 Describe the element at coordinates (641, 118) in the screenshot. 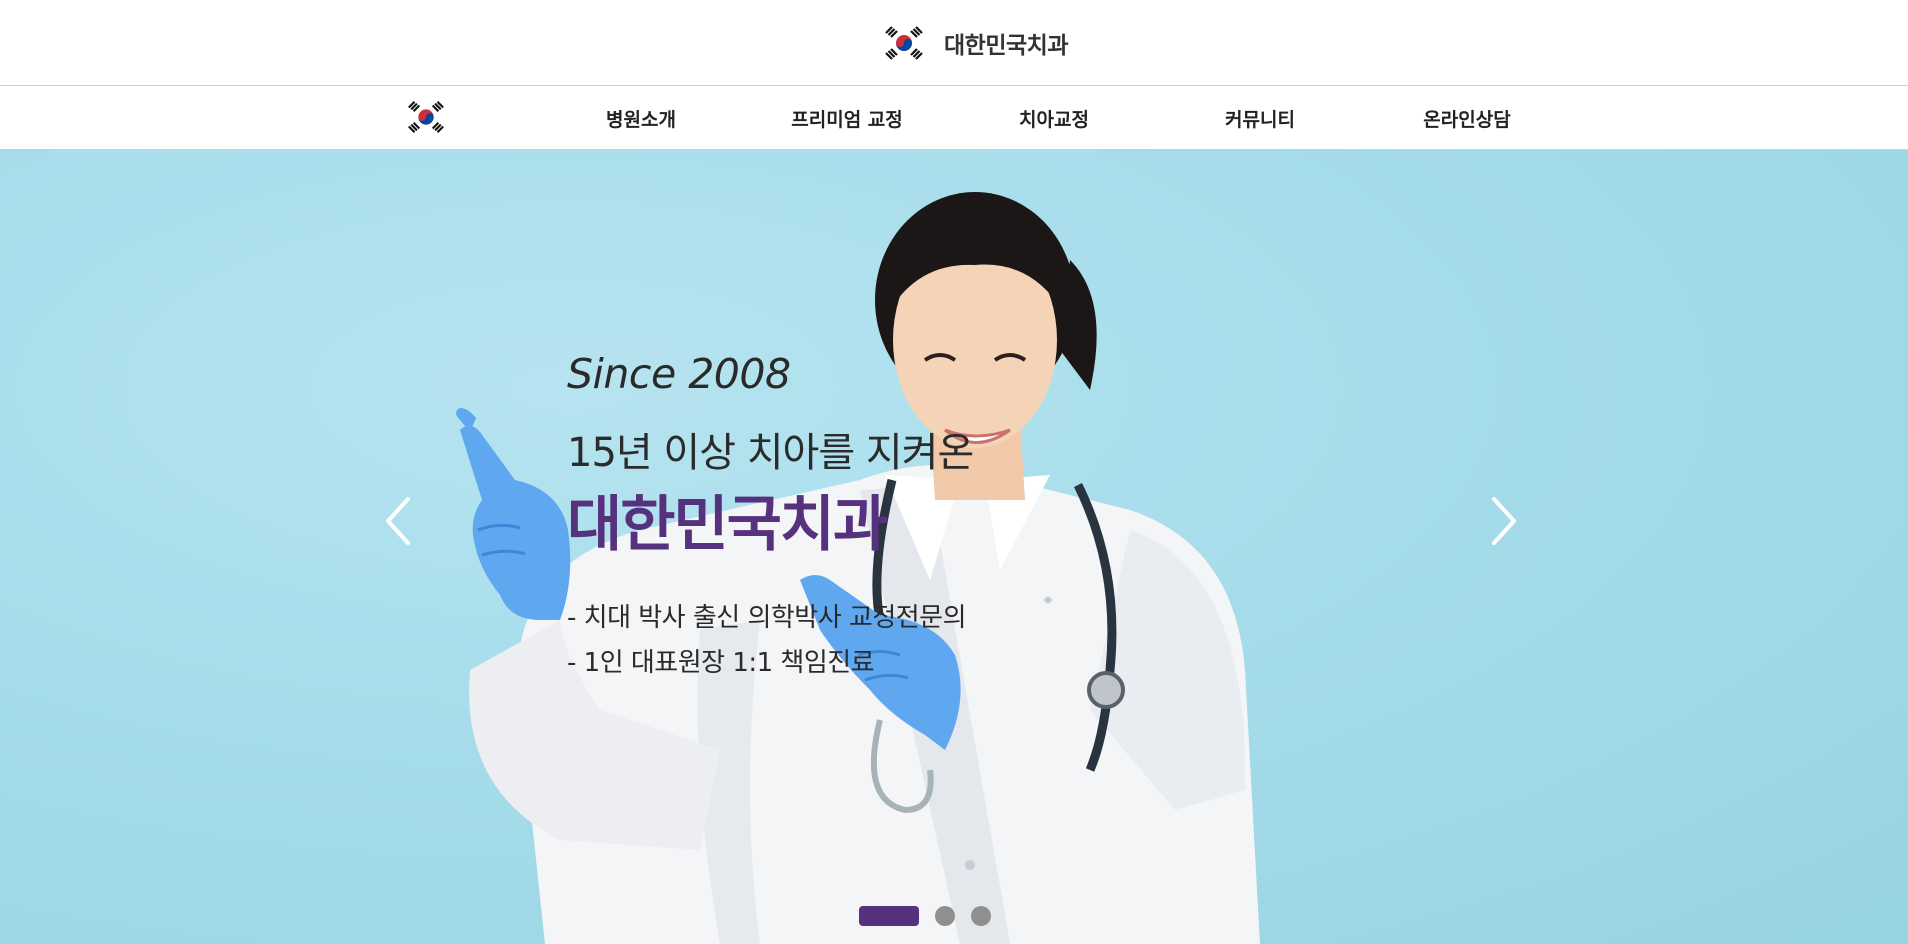

I see `nav-item-about: 병원소개` at that location.